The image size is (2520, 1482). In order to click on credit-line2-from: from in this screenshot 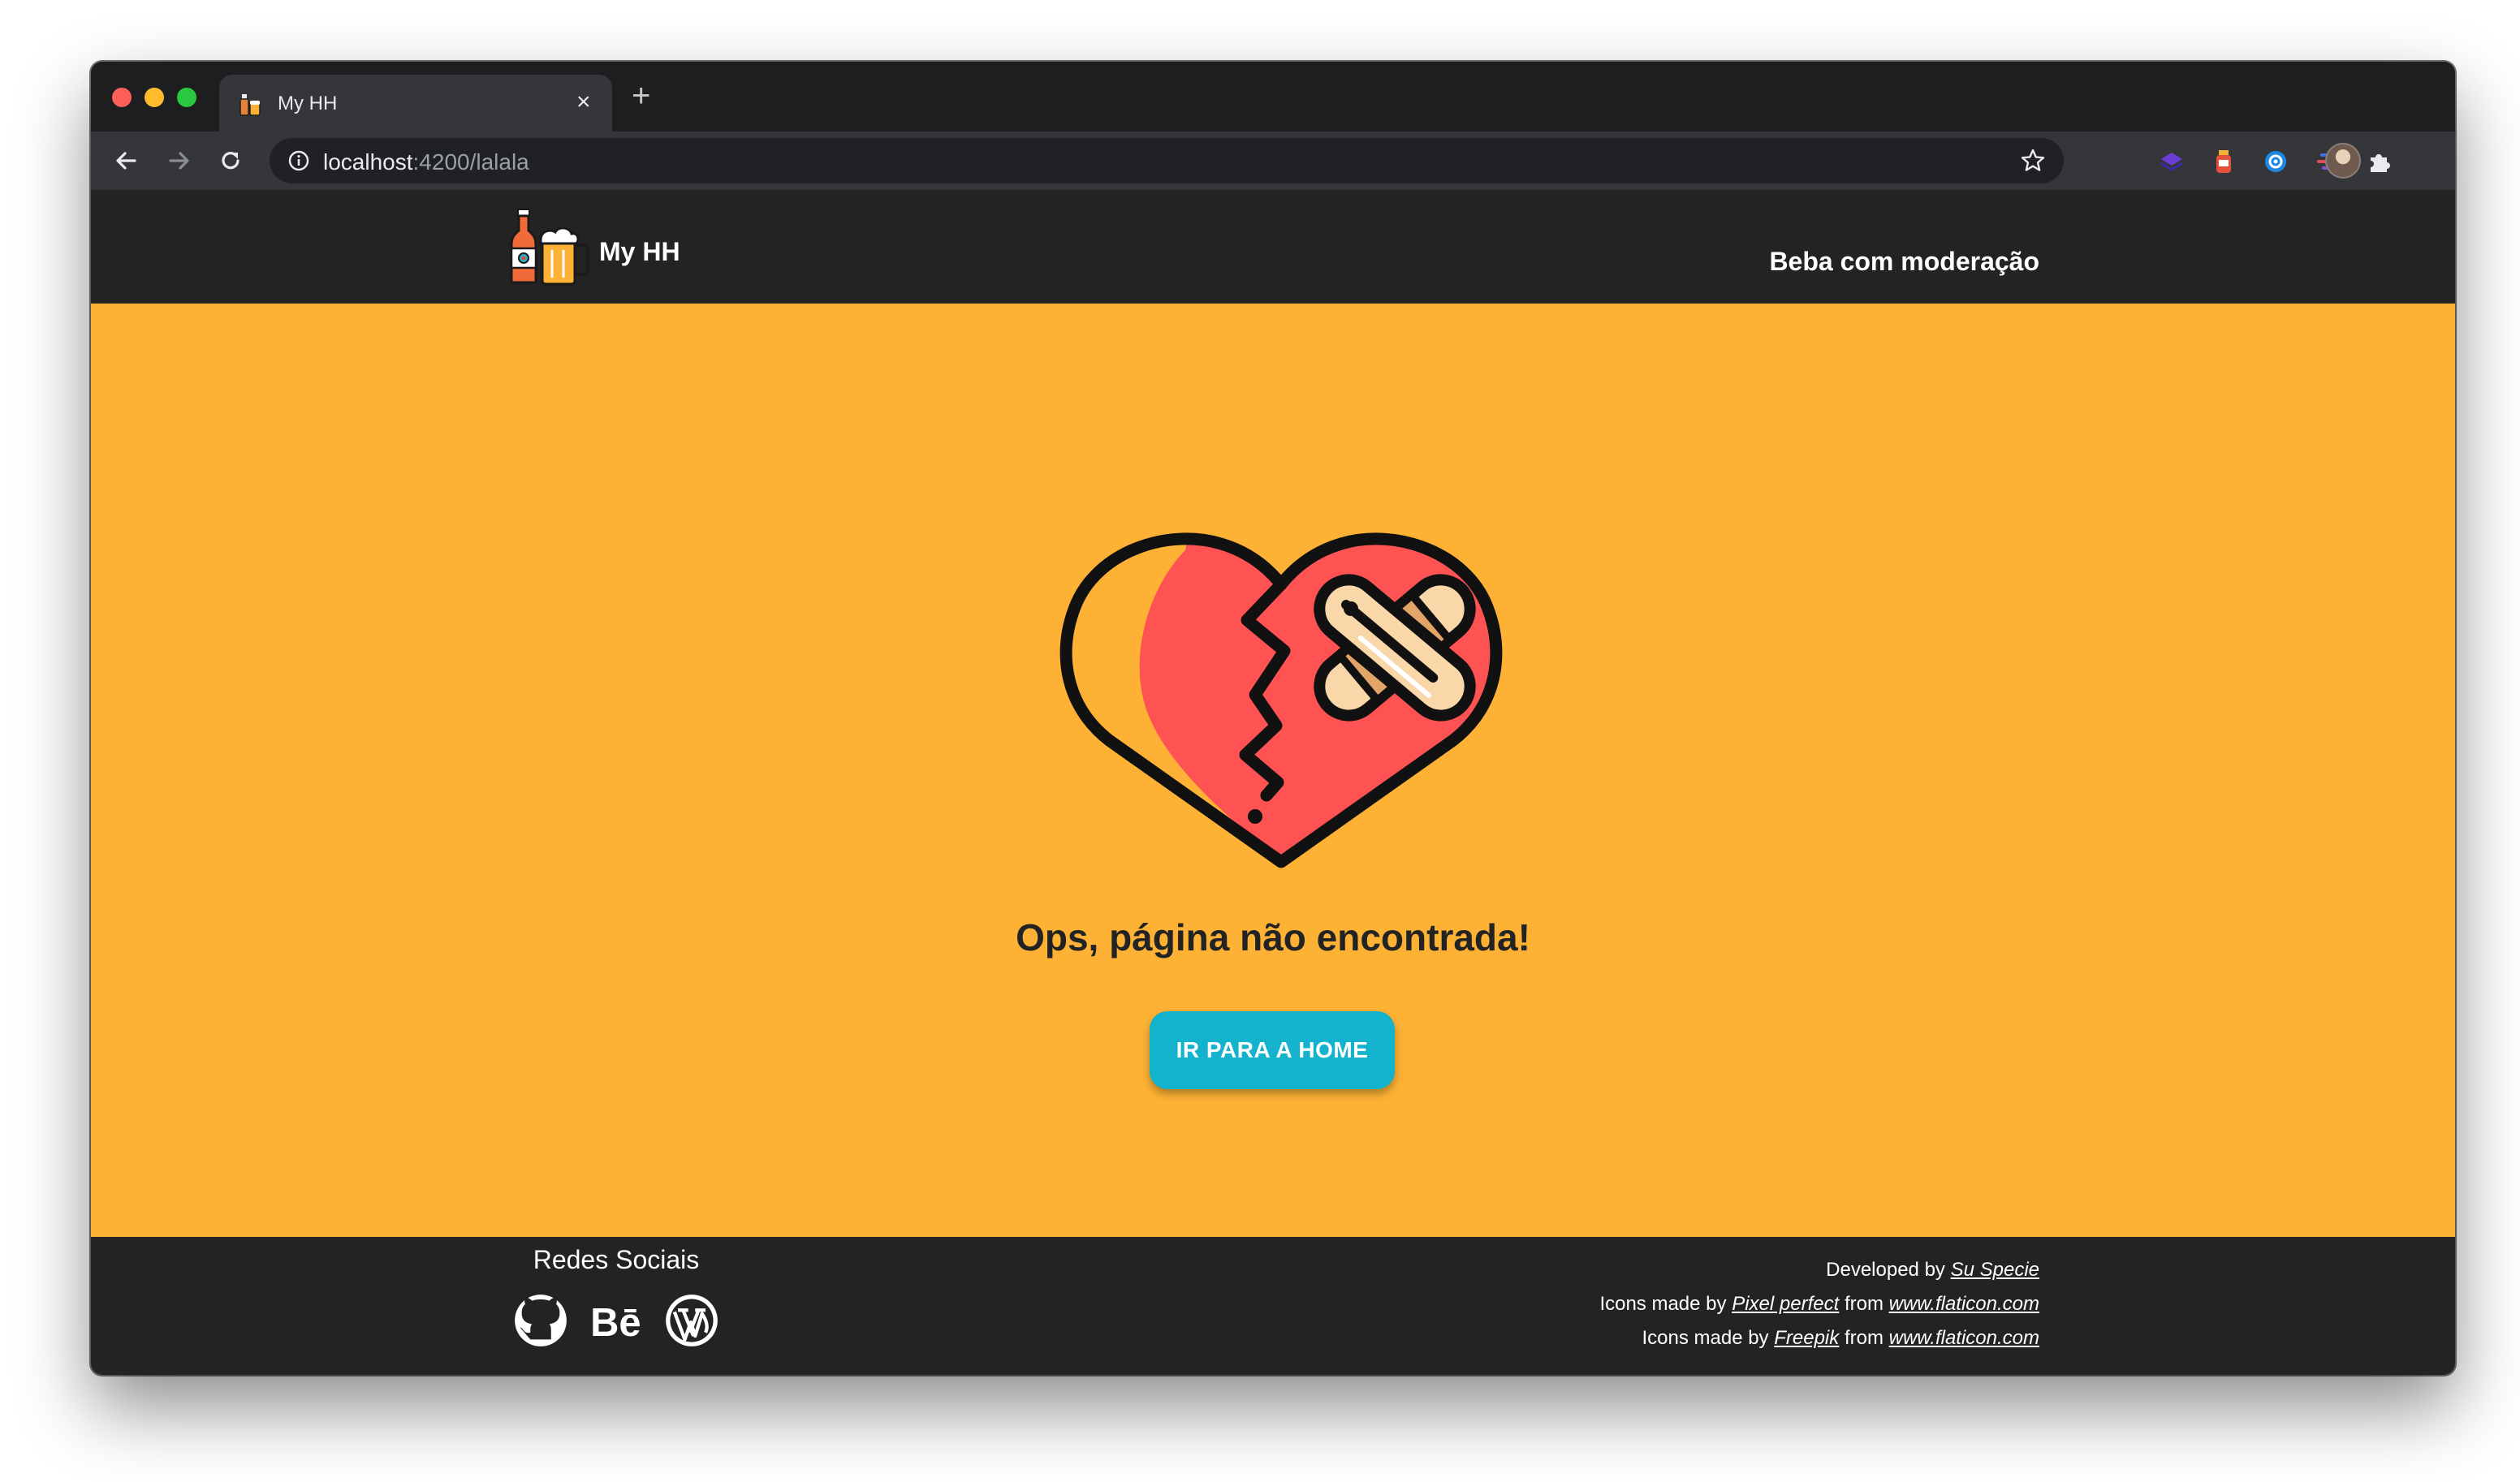, I will do `click(1864, 1304)`.